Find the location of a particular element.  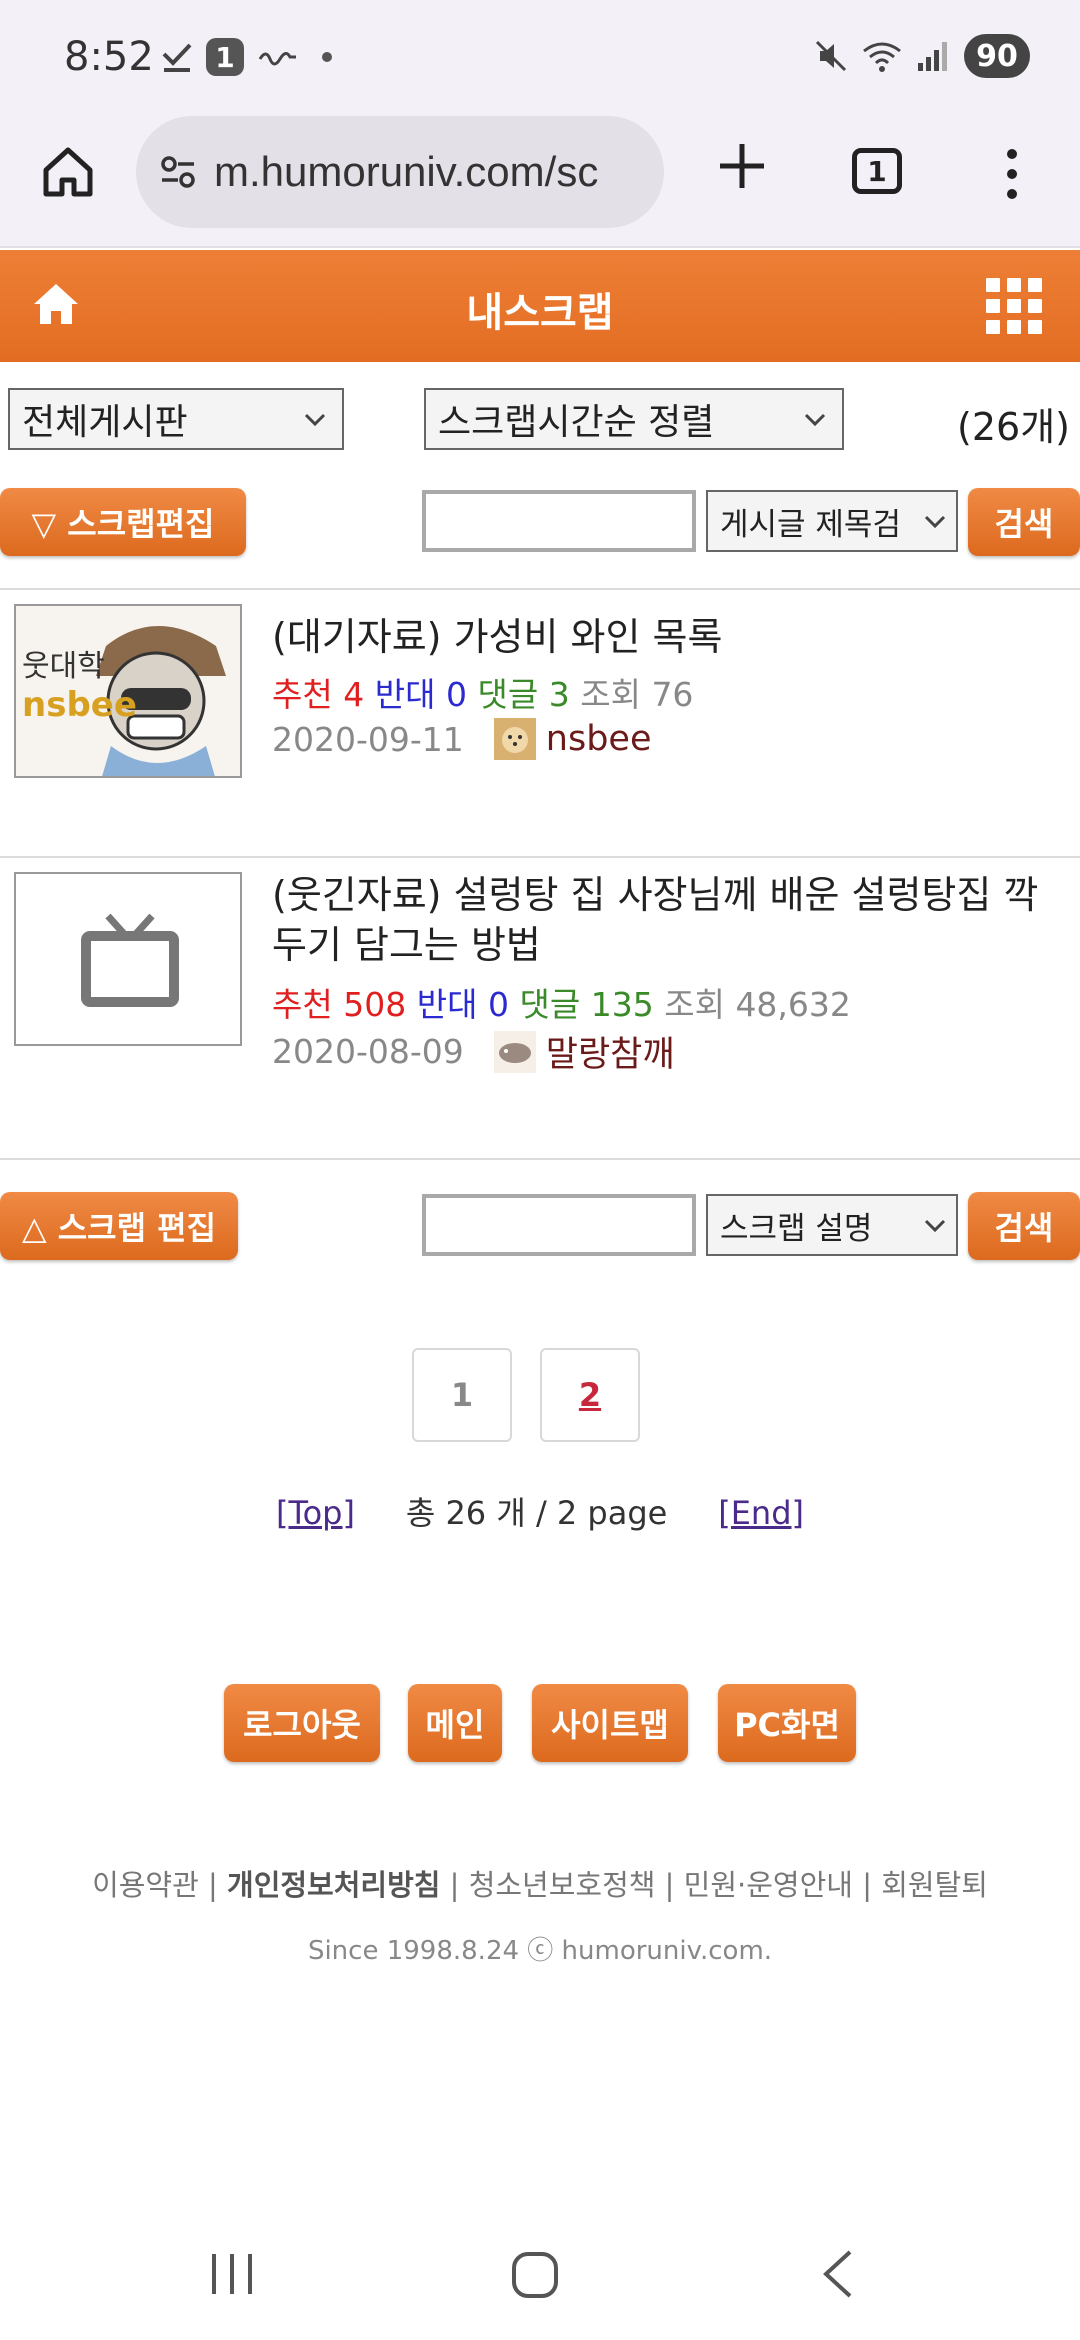

status-bar: 8:52 1 90 is located at coordinates (540, 56).